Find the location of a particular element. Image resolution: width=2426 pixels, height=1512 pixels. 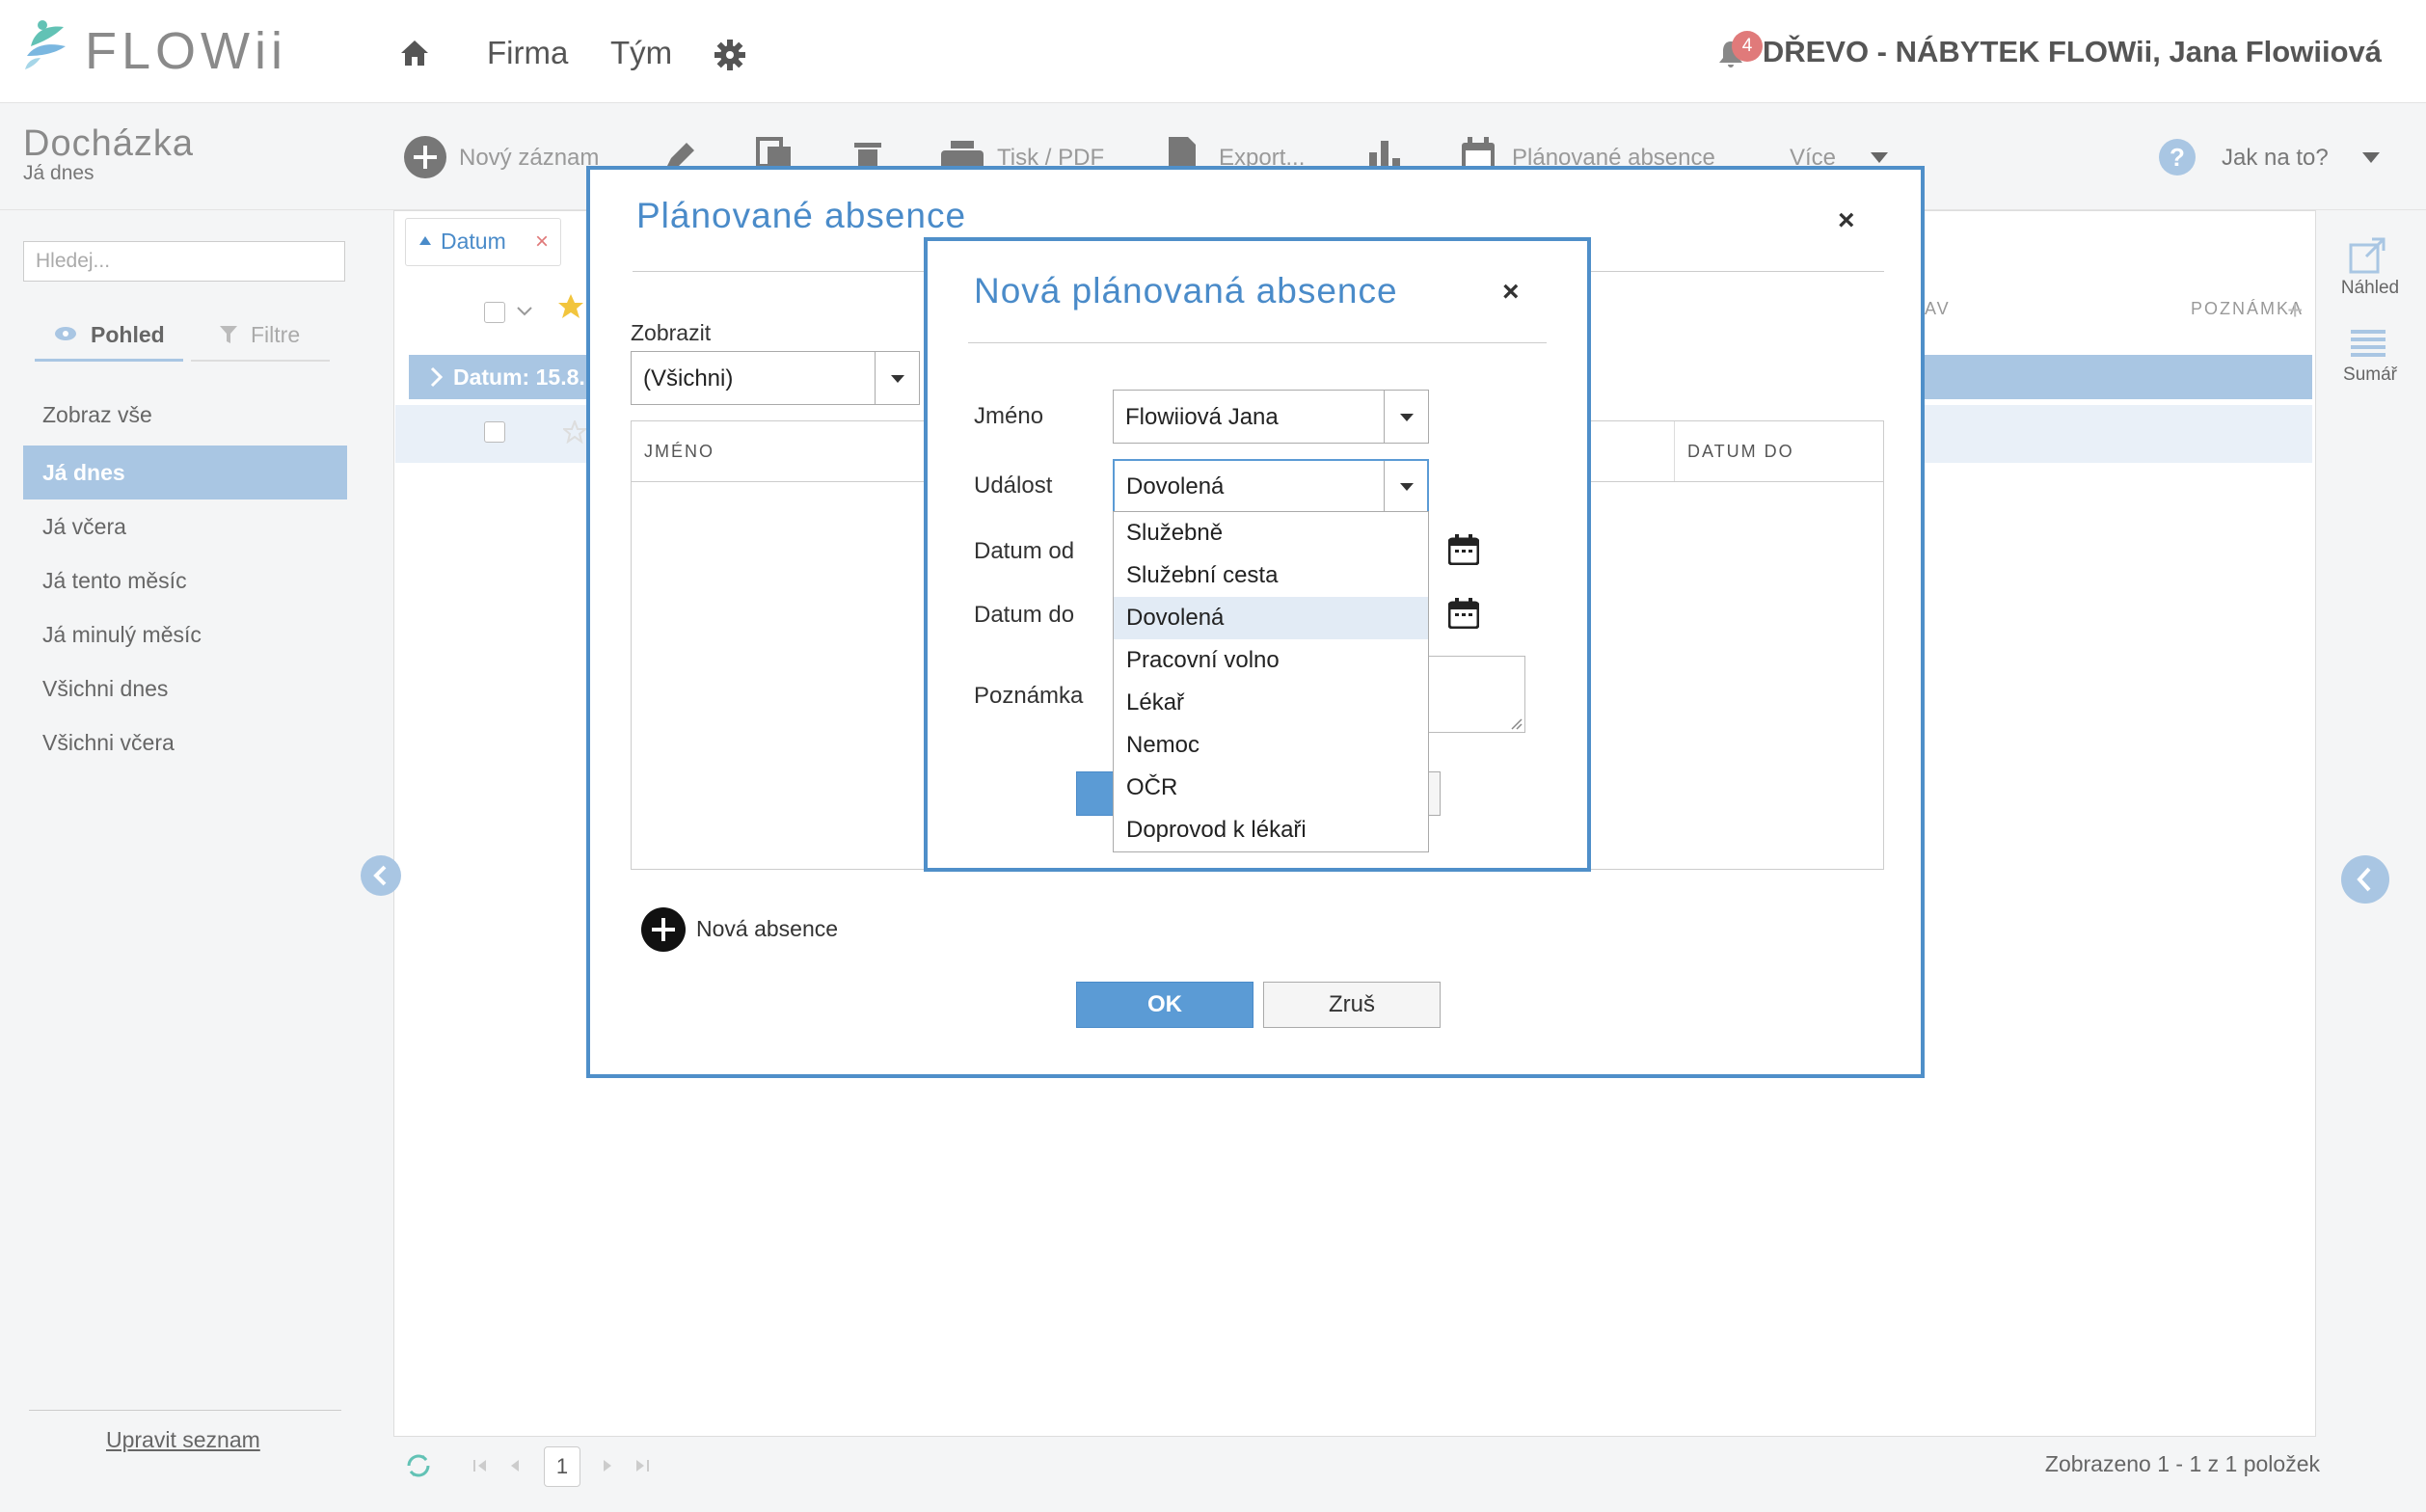

chevron-down-icon is located at coordinates (1879, 158).